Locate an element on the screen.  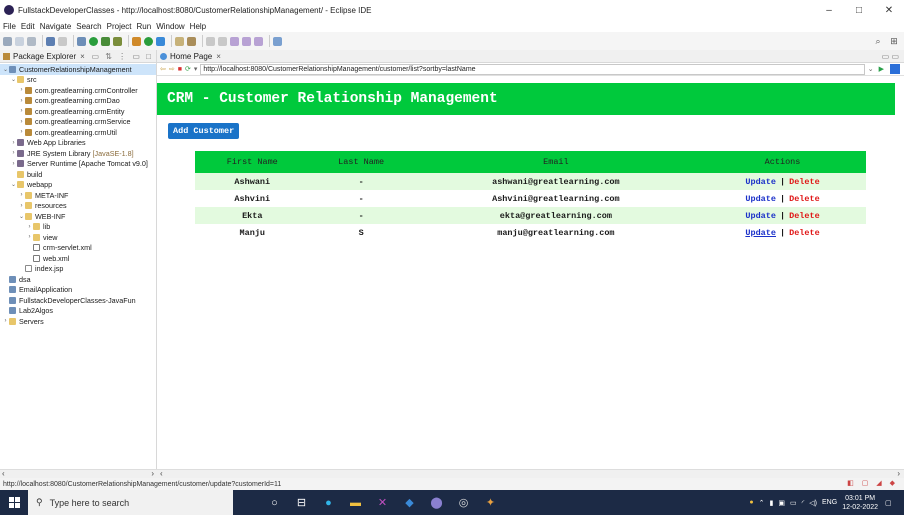
wifi-icon: ◜ is located at coordinates (803, 503).